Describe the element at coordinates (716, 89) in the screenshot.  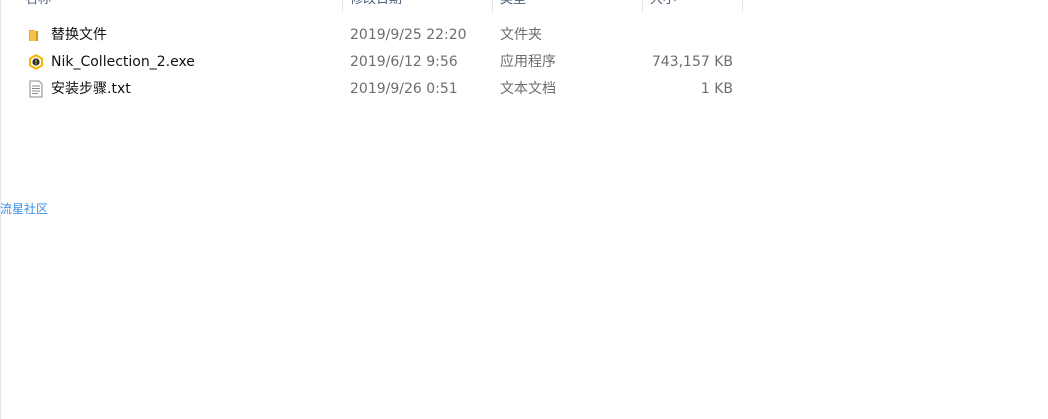
I see `file-size: 1 KB` at that location.